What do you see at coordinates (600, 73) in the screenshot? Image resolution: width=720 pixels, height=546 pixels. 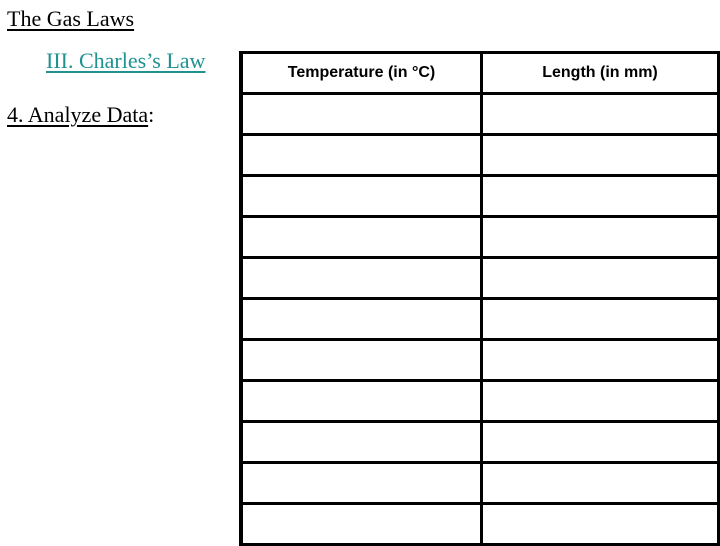 I see `column-header-length: Length (in mm)` at bounding box center [600, 73].